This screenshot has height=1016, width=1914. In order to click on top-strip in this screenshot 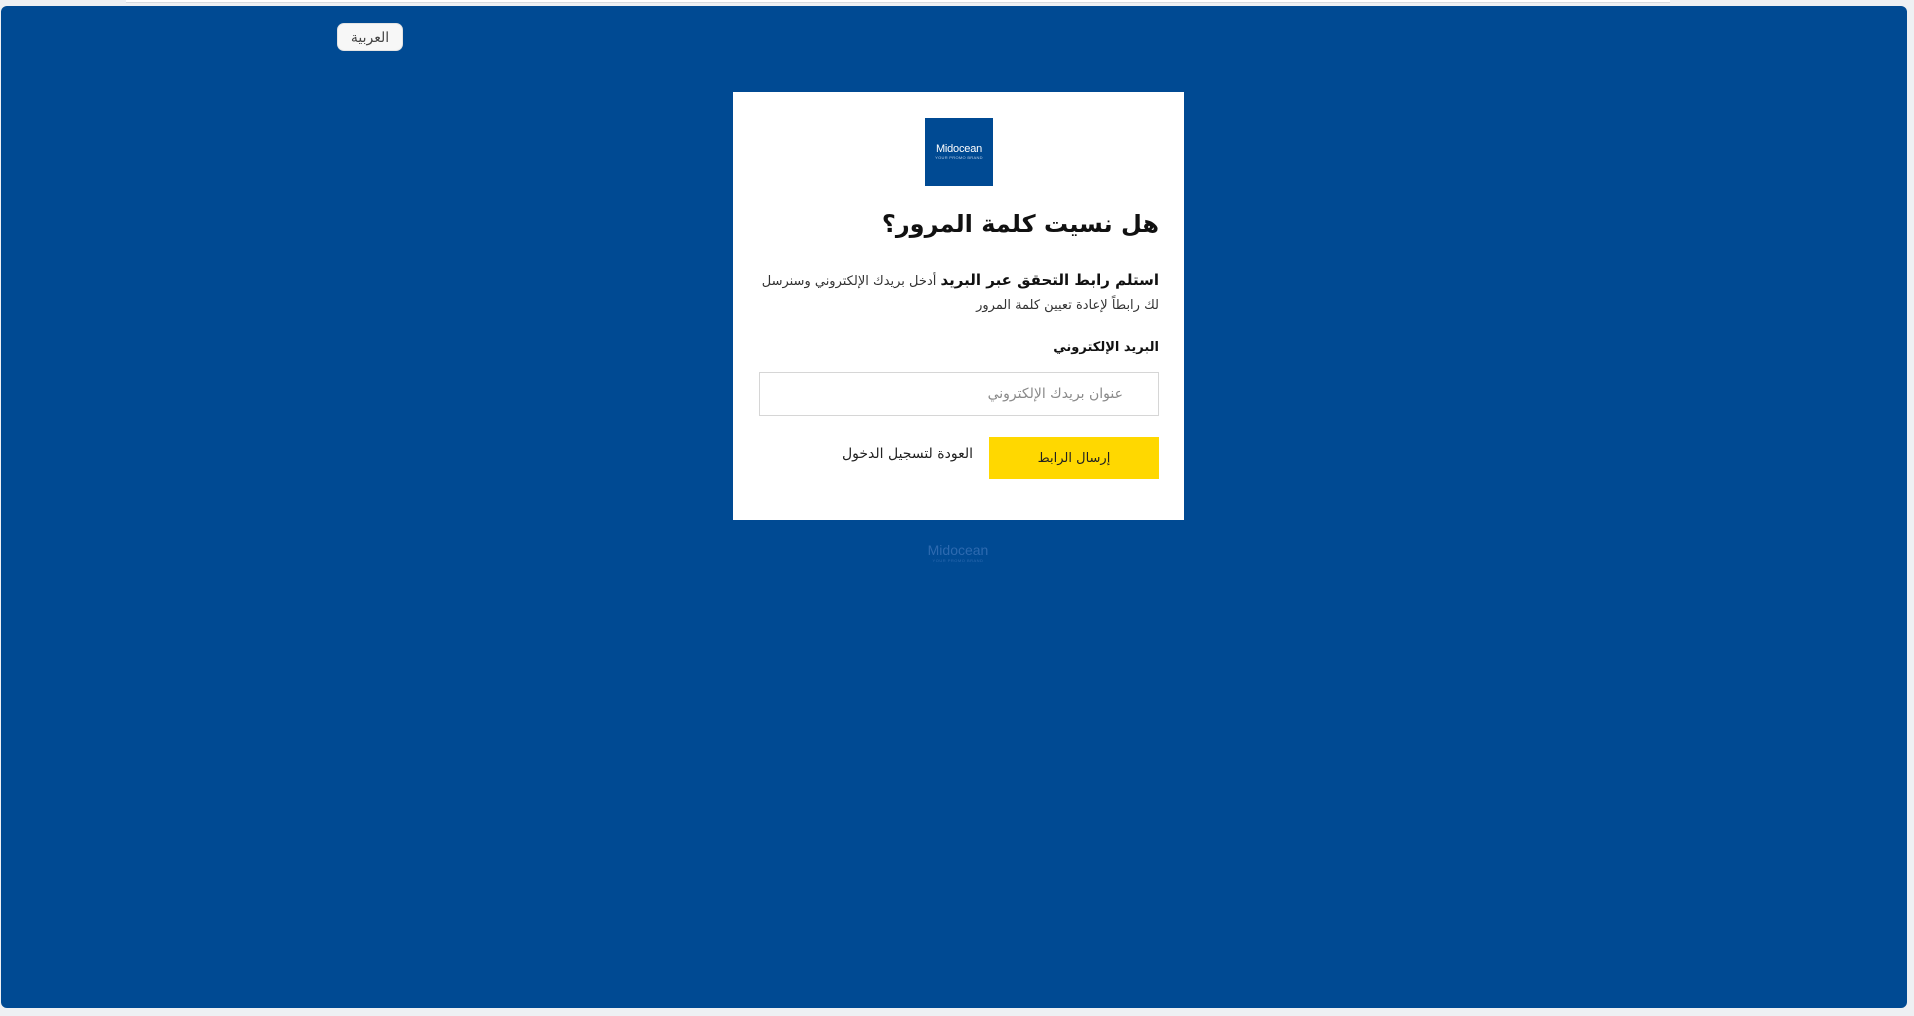, I will do `click(898, 1)`.